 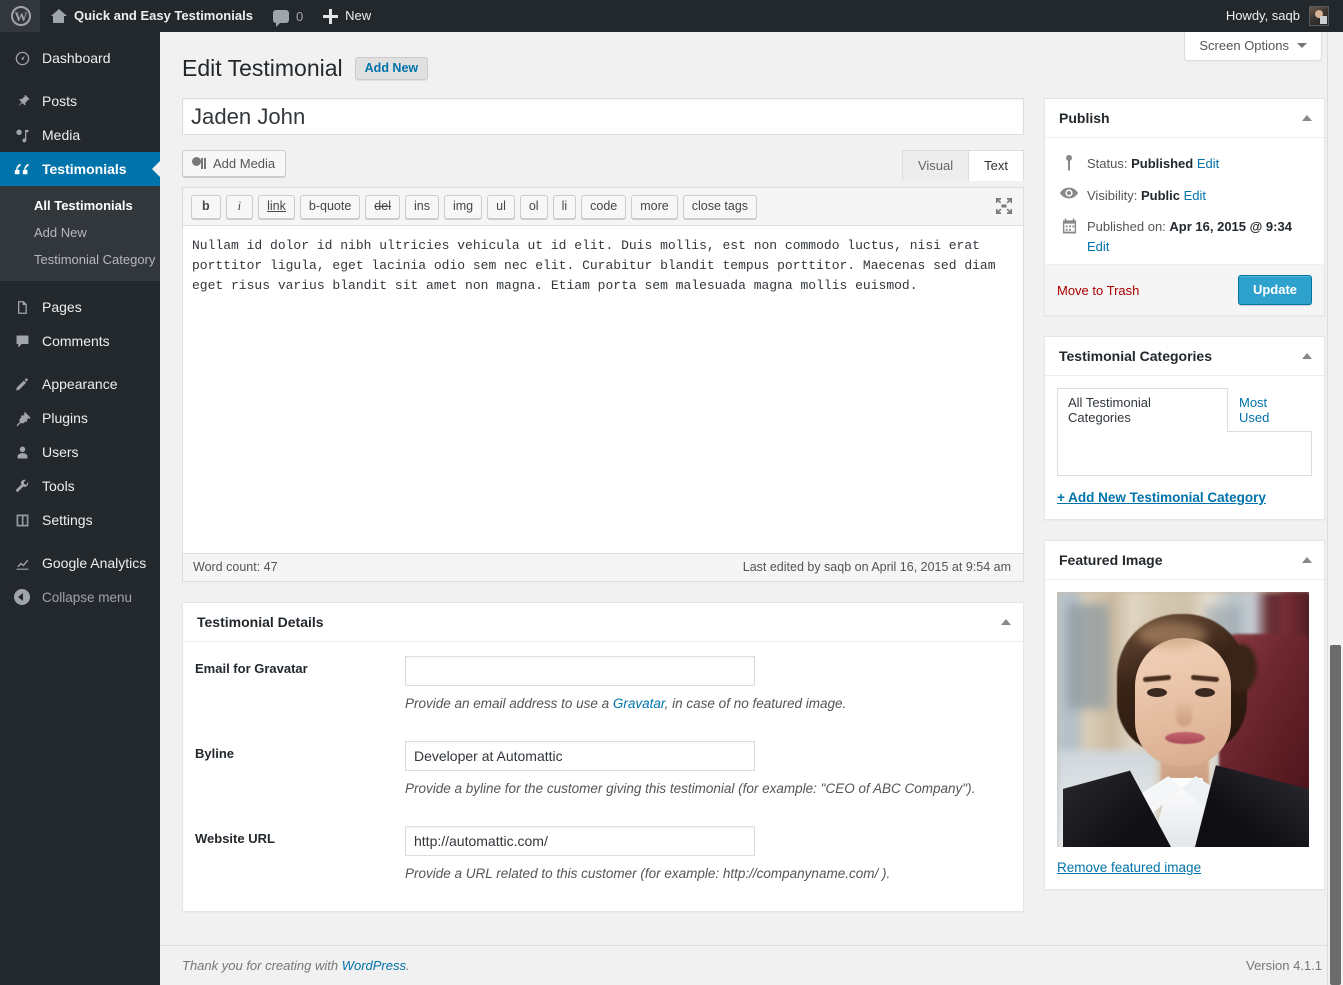 I want to click on page-header: Edit Testimonial Add New, so click(x=751, y=57).